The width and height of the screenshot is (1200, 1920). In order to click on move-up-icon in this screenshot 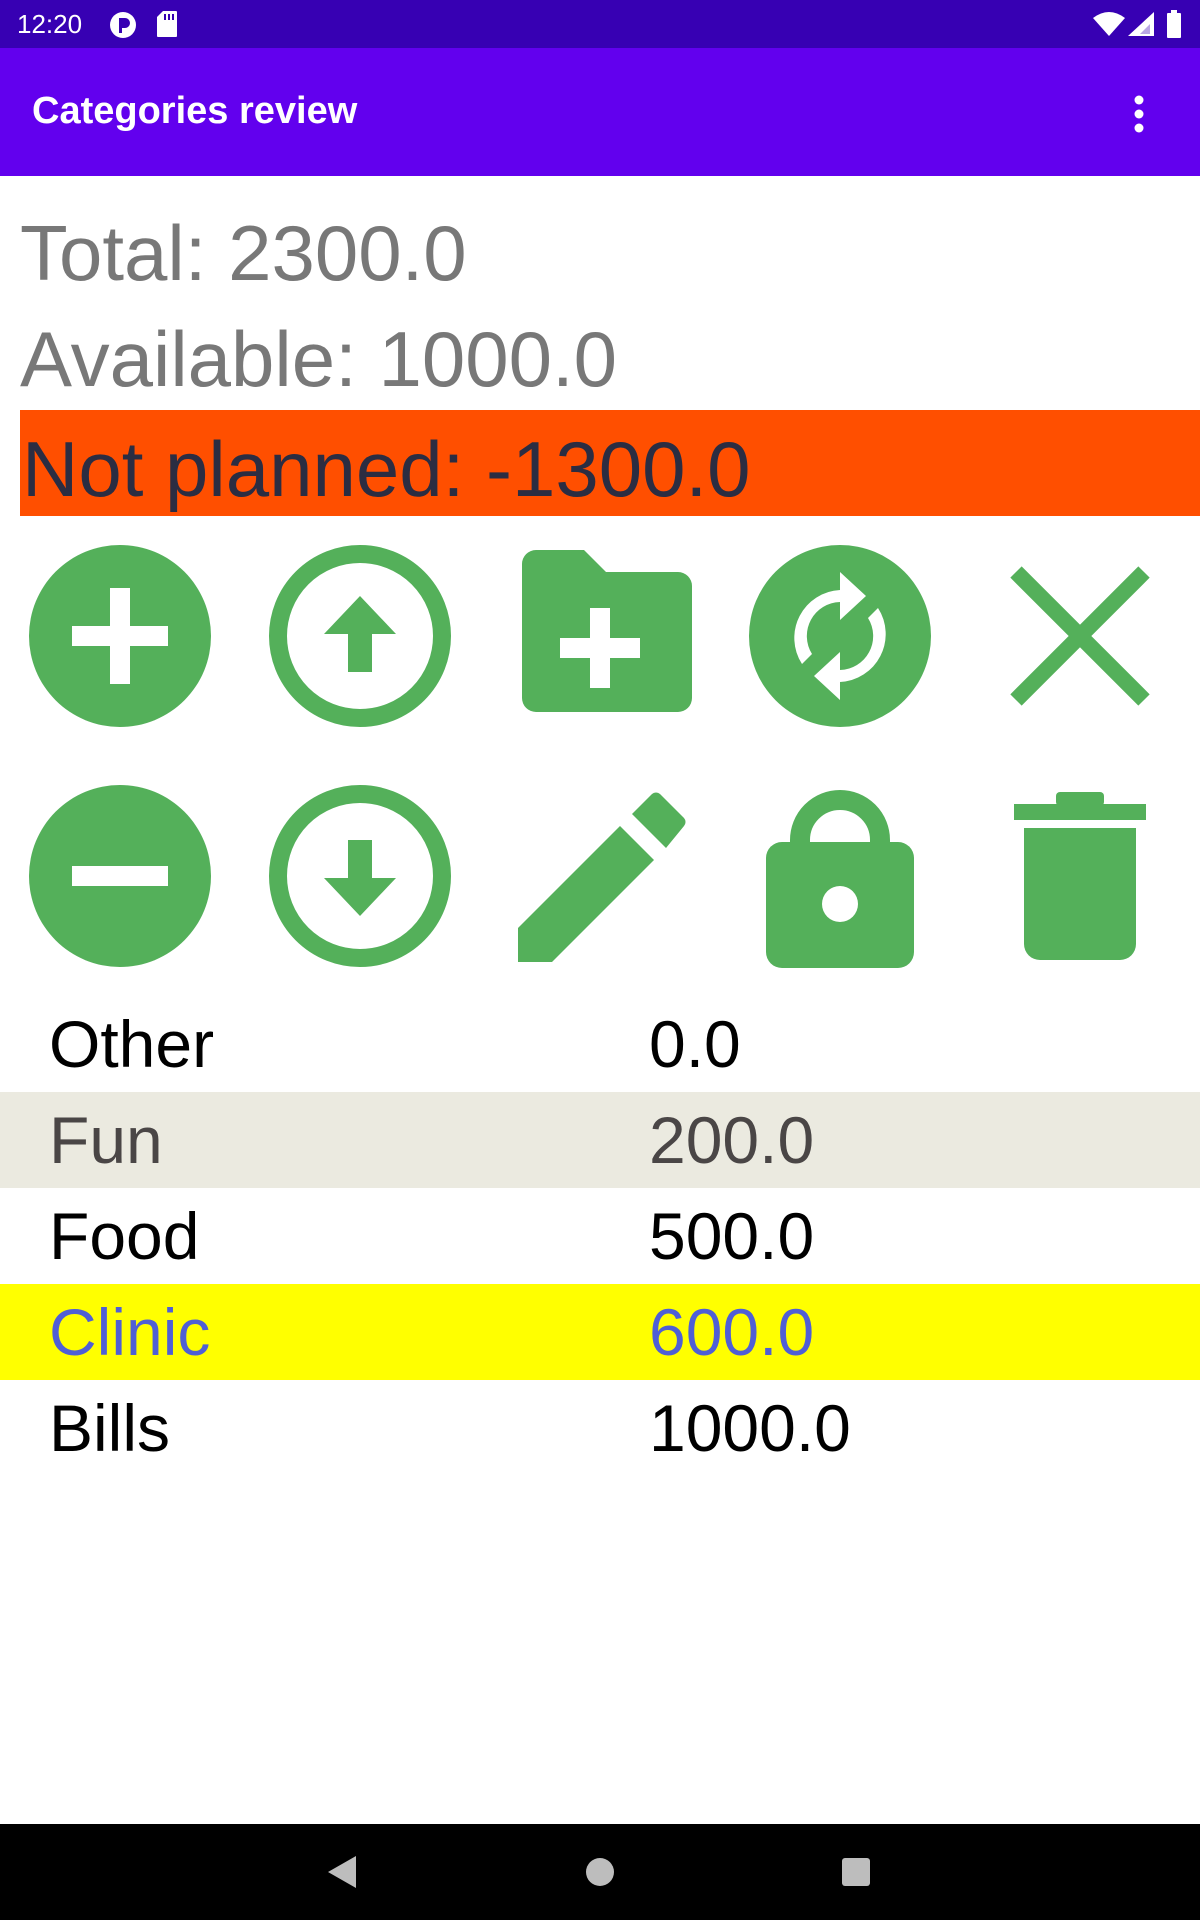, I will do `click(360, 636)`.